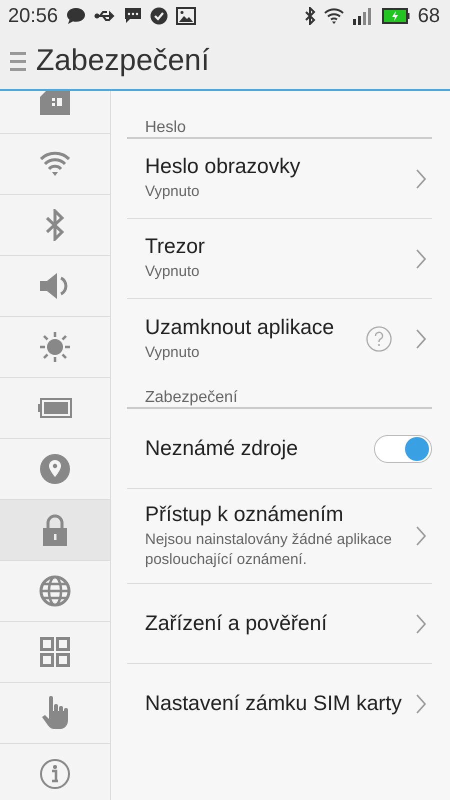 Image resolution: width=450 pixels, height=800 pixels. Describe the element at coordinates (223, 167) in the screenshot. I see `item-title: Heslo obrazovky` at that location.